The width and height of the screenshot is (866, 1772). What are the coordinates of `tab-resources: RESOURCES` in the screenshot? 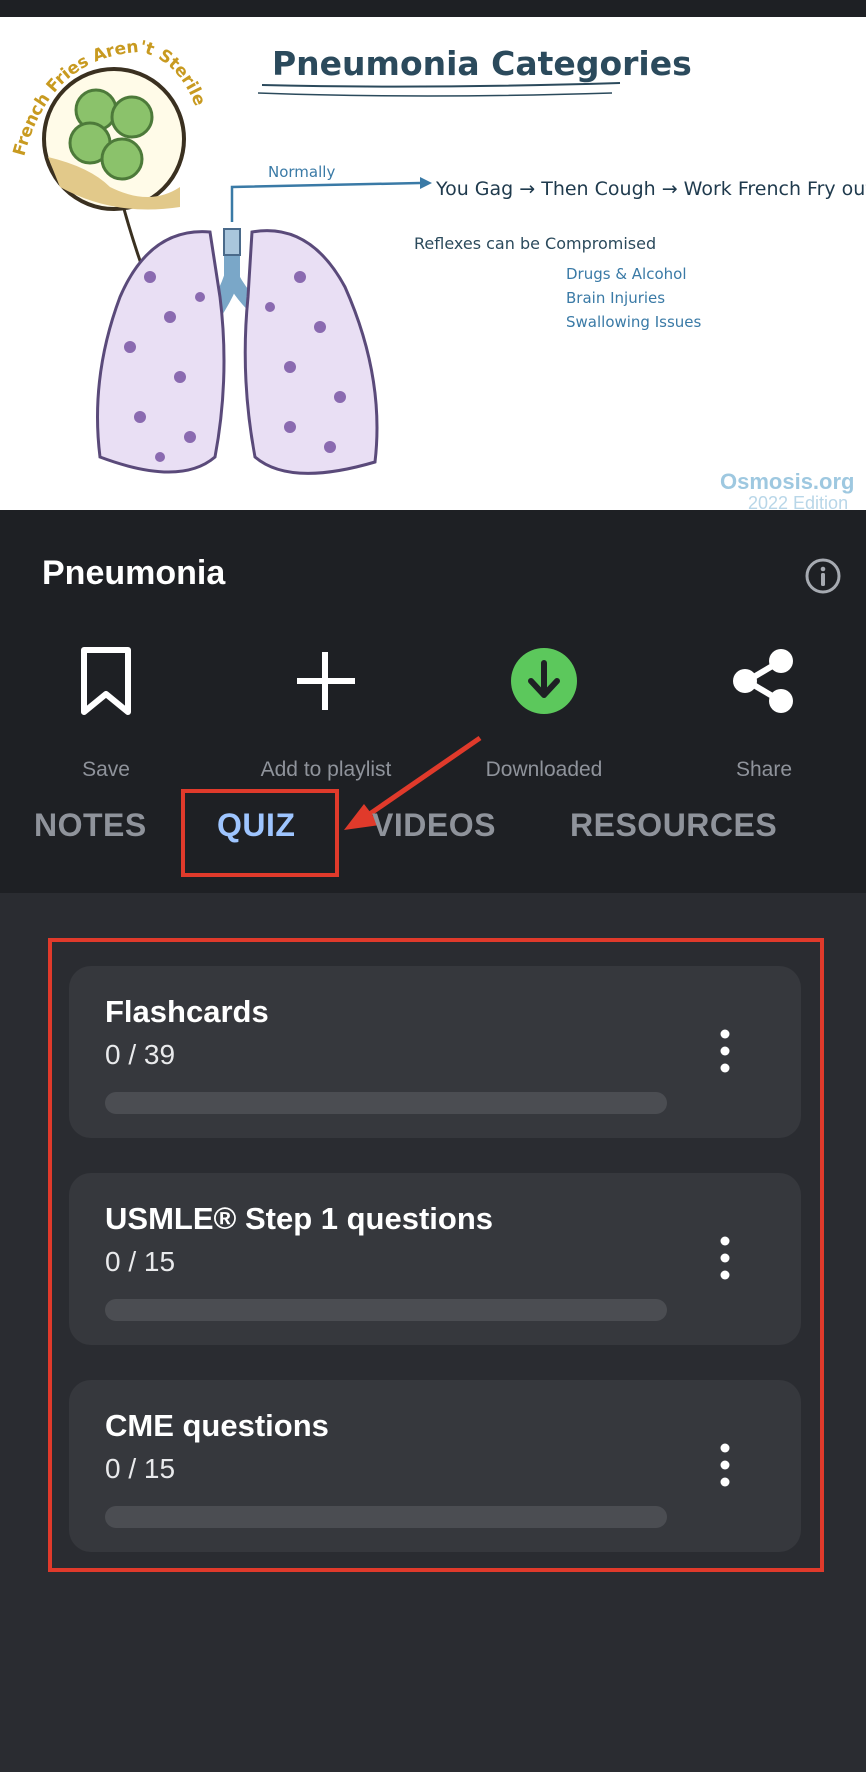 It's located at (673, 825).